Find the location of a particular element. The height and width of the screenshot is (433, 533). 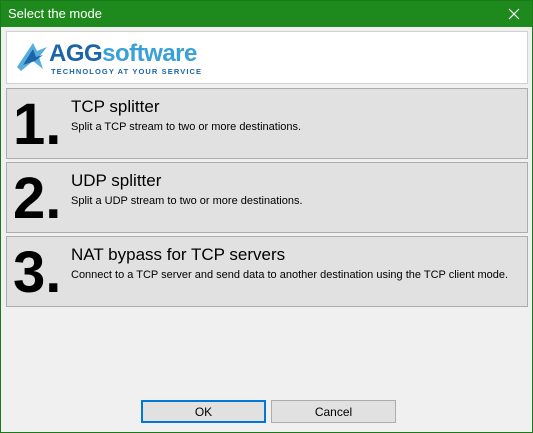

logo-tagline: TECHNOLOGY AT YOUR SERVICE is located at coordinates (127, 71).